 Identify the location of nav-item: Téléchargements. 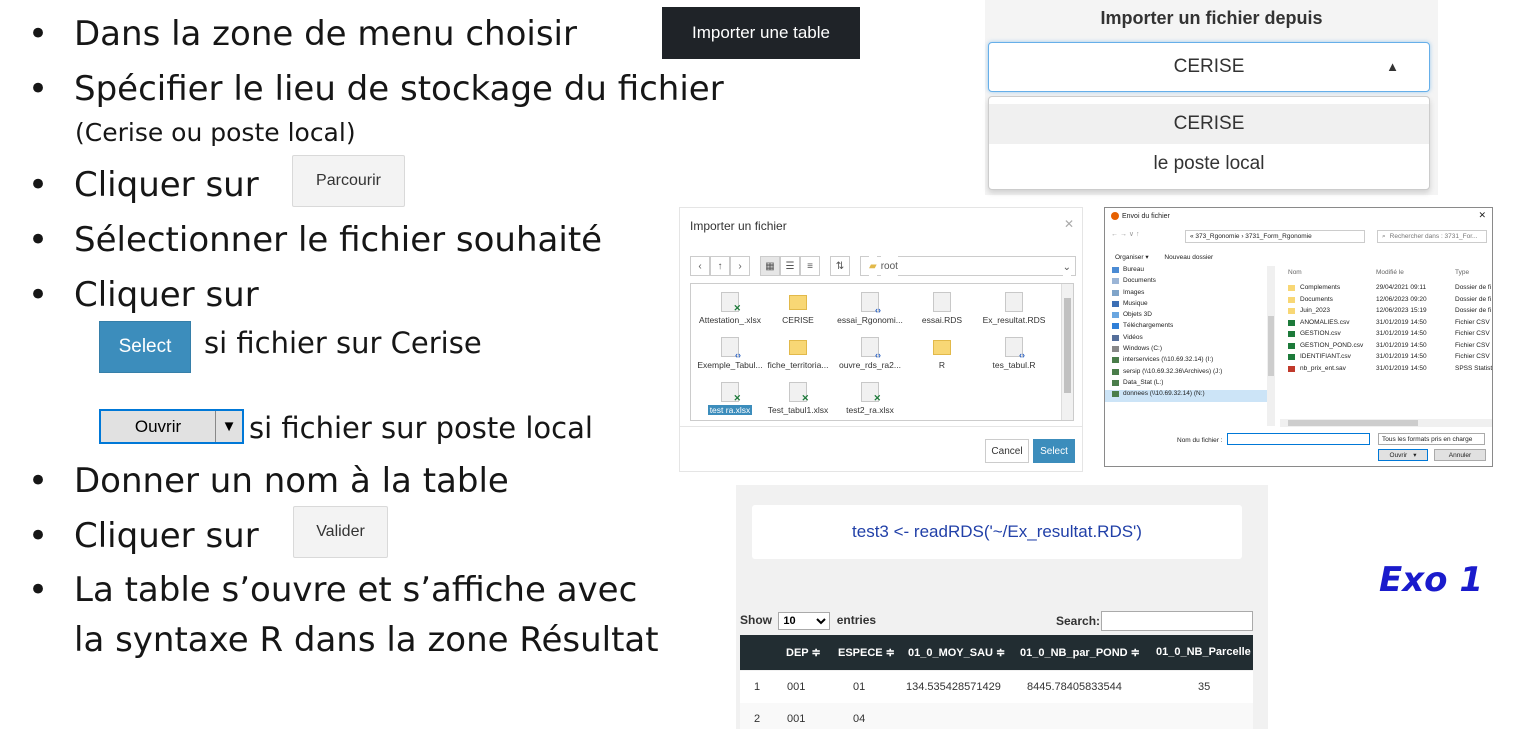
(1190, 327).